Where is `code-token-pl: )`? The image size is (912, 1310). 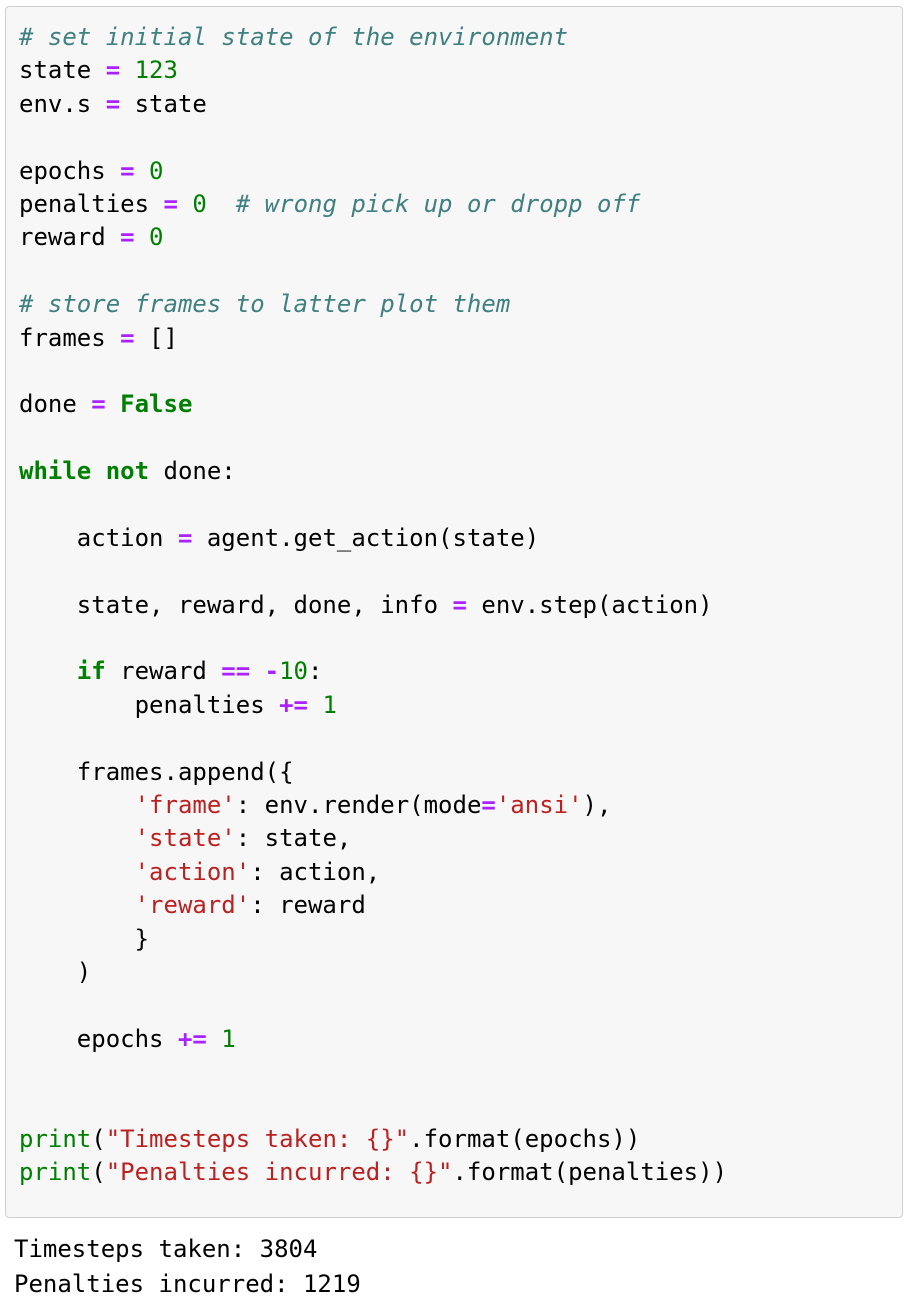 code-token-pl: ) is located at coordinates (84, 971).